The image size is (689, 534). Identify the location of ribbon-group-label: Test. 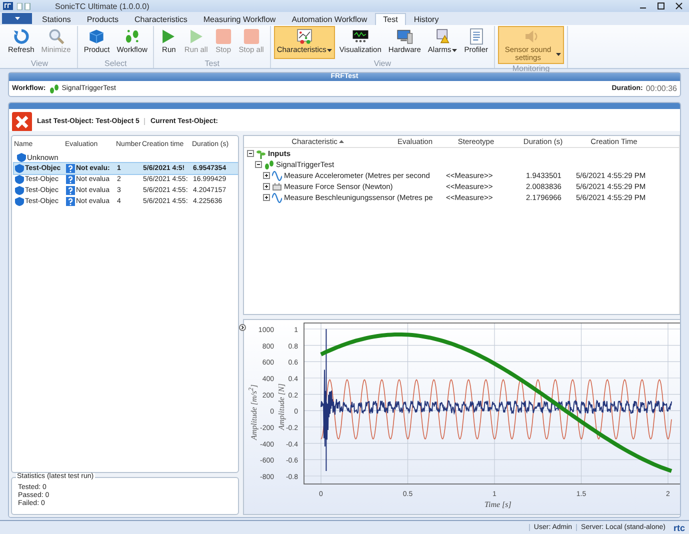
(212, 63).